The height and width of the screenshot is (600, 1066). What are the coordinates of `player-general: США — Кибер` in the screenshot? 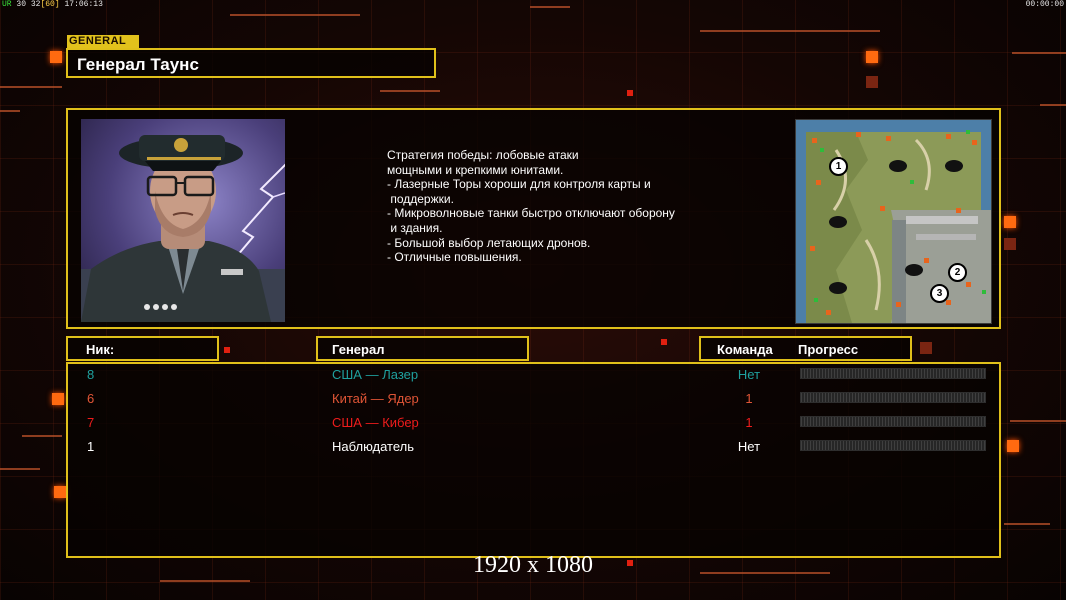 It's located at (375, 422).